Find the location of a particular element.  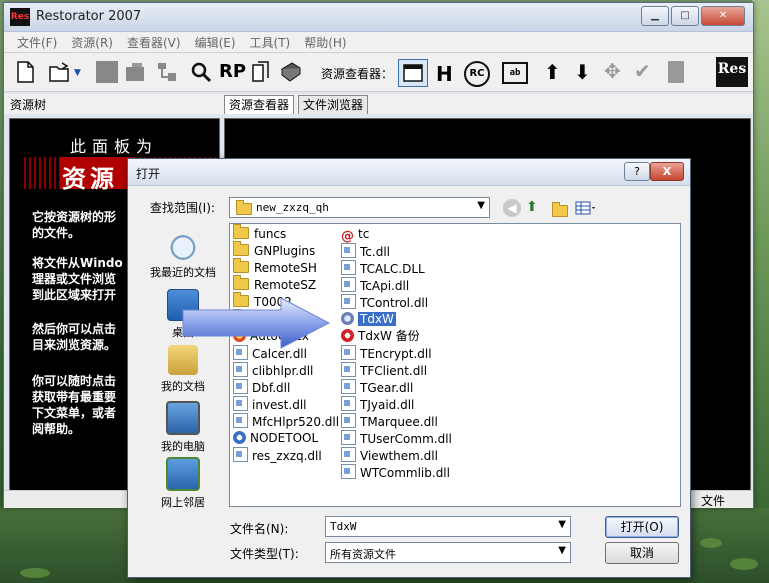

toolbar: ▼ RP 资源查看器： H RC ab ⬆ ⬇ ✥ ✔ Res is located at coordinates (378, 72).